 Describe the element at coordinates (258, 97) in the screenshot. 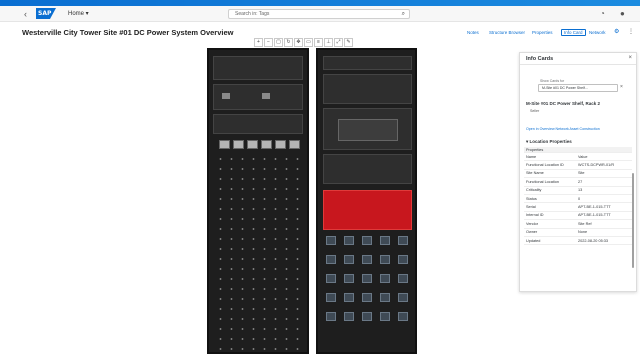

I see `controller-panel` at that location.